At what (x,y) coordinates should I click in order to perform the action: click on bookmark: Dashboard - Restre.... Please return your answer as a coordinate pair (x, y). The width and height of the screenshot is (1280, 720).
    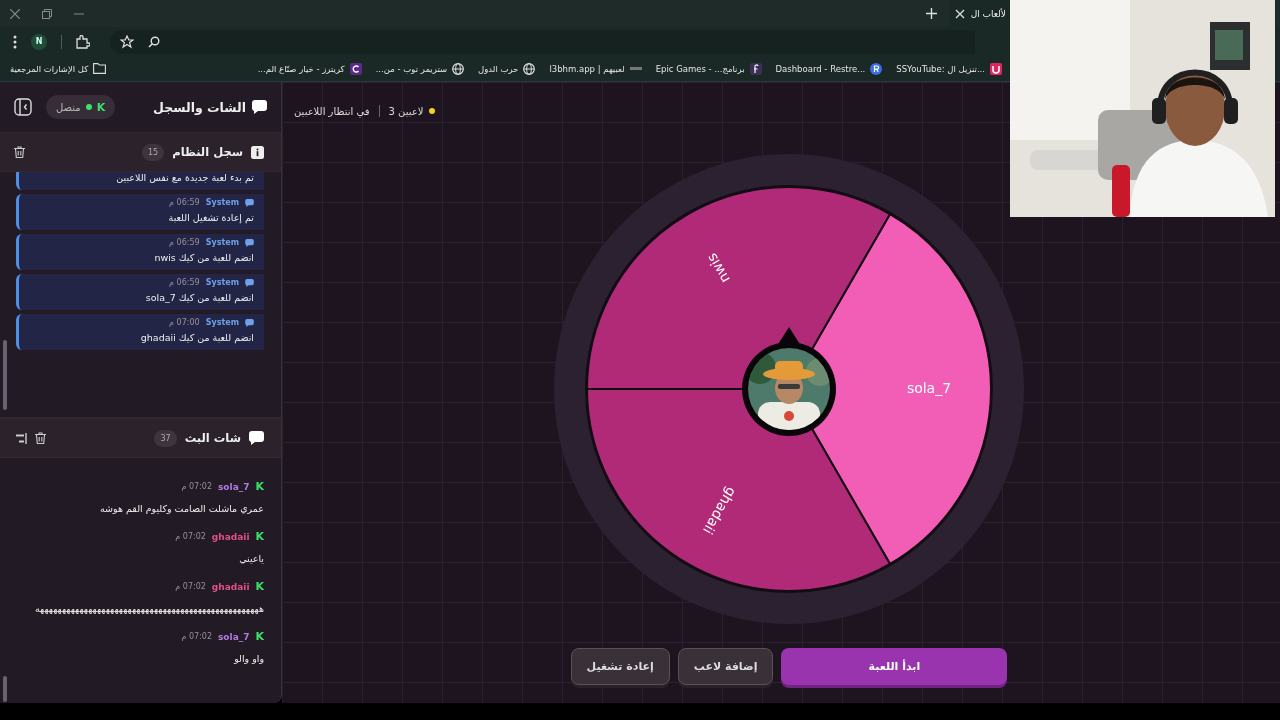
    Looking at the image, I should click on (829, 68).